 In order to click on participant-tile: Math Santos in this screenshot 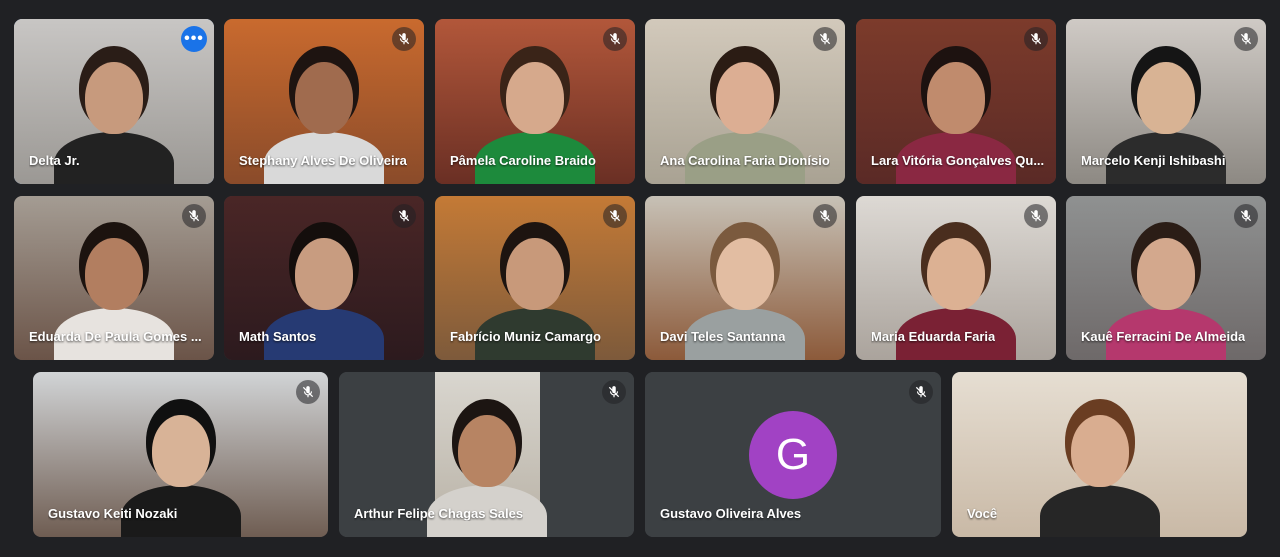, I will do `click(324, 278)`.